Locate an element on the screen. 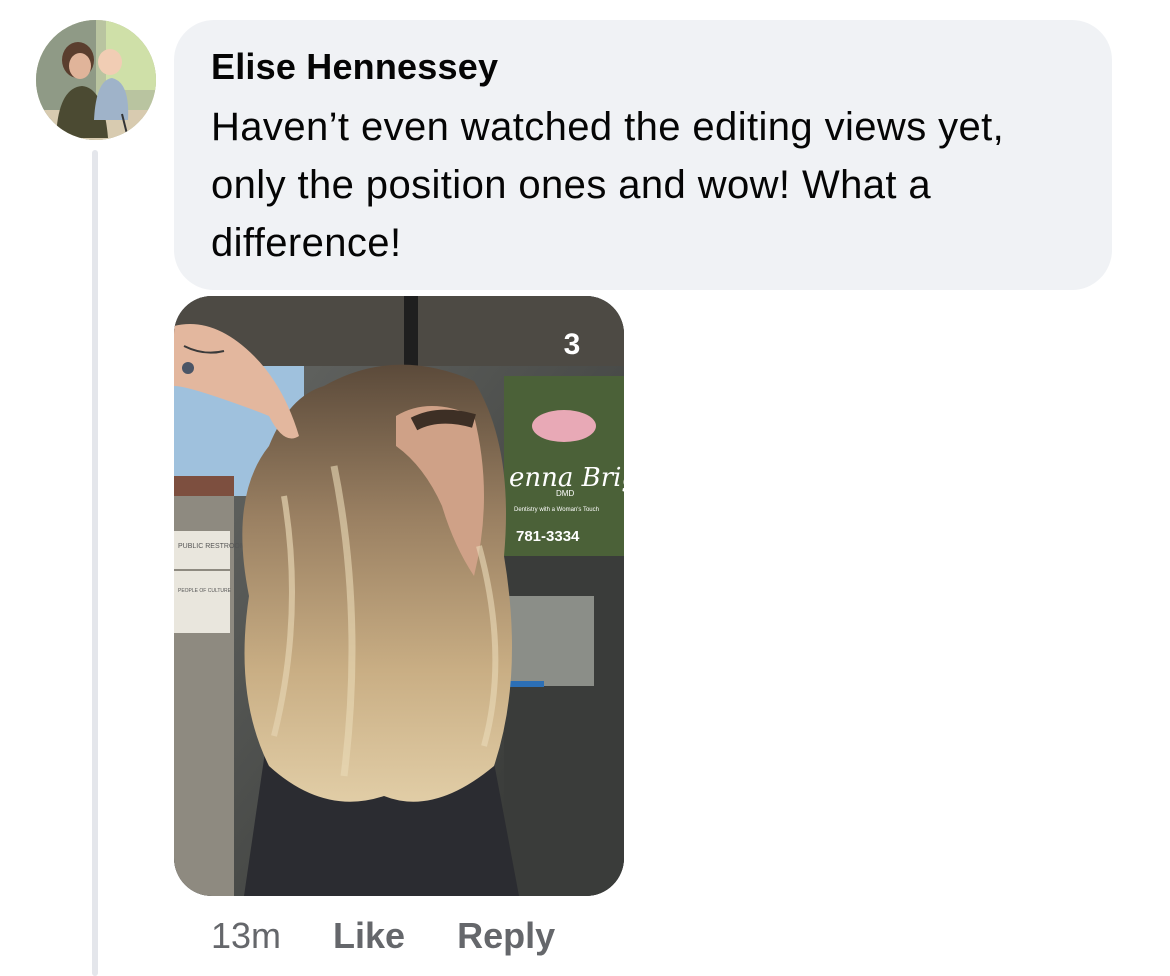  comment-author-name: Elise Hennessey is located at coordinates (643, 67).